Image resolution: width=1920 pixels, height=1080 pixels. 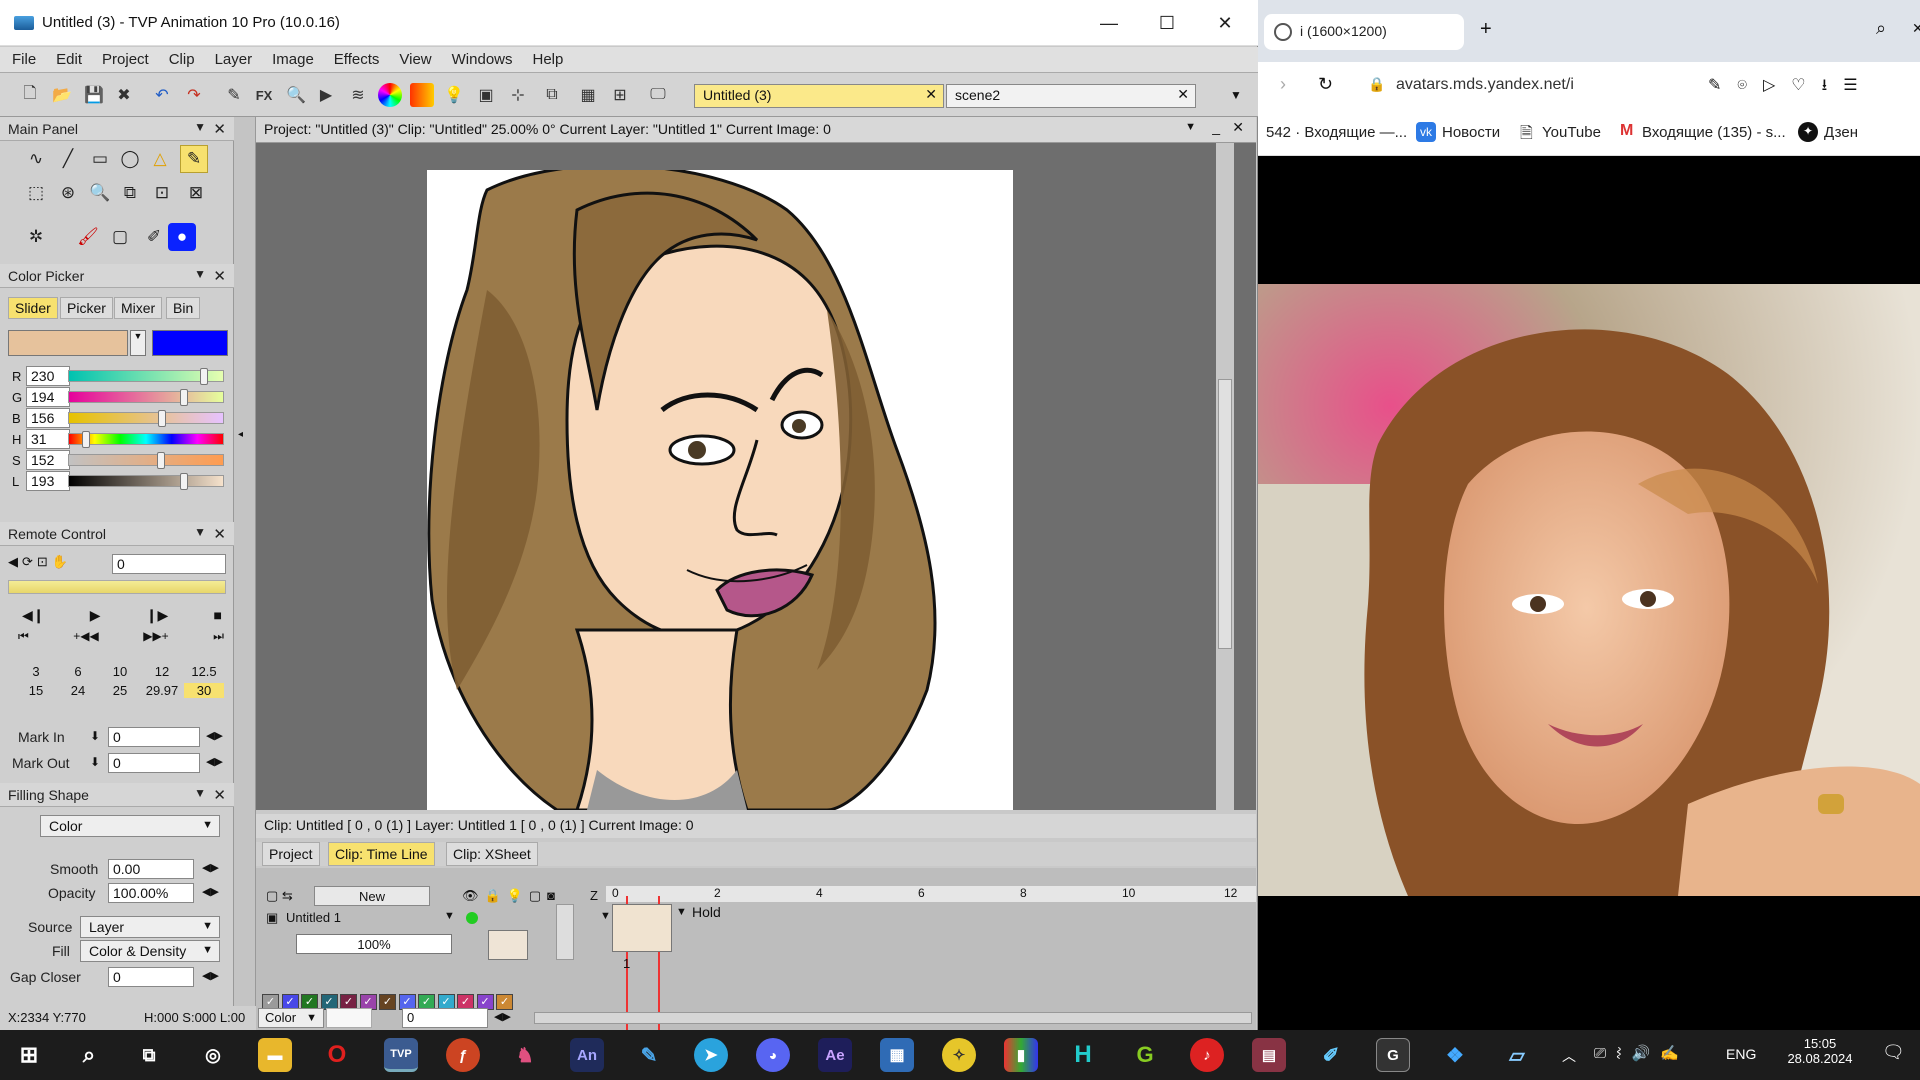 I want to click on fill-mode-select: Color, so click(x=130, y=826).